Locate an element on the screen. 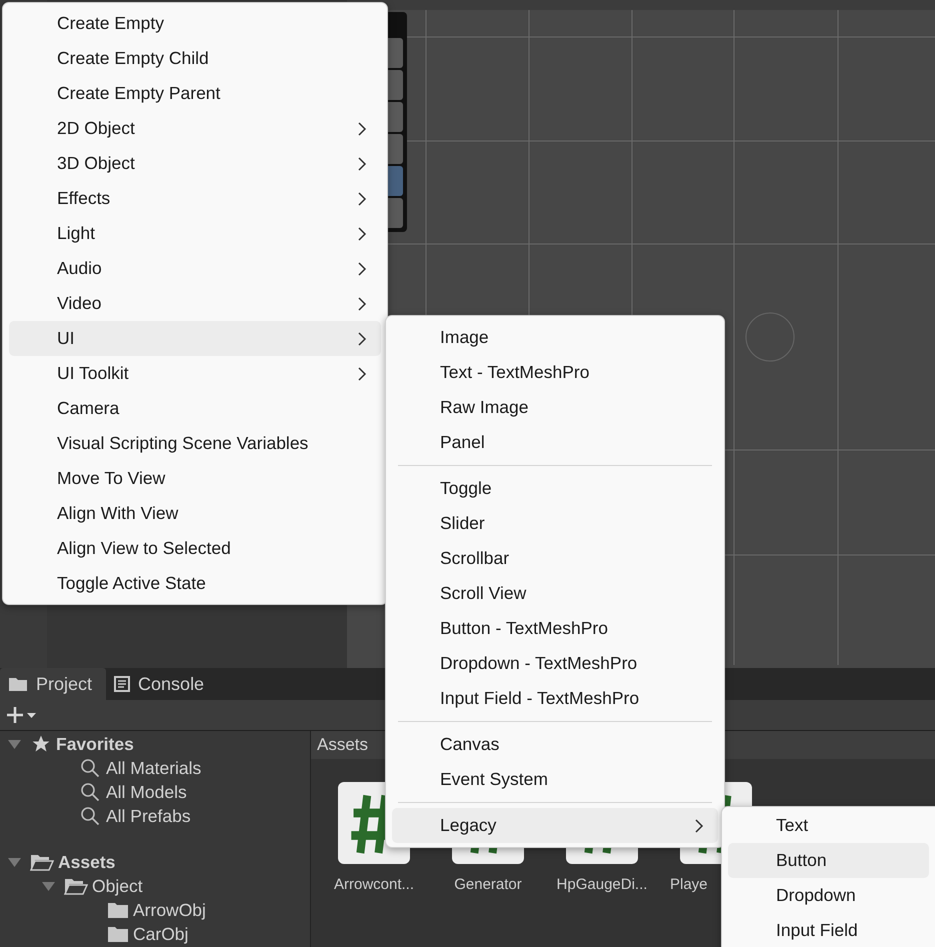  menu-item: Slider is located at coordinates (555, 523).